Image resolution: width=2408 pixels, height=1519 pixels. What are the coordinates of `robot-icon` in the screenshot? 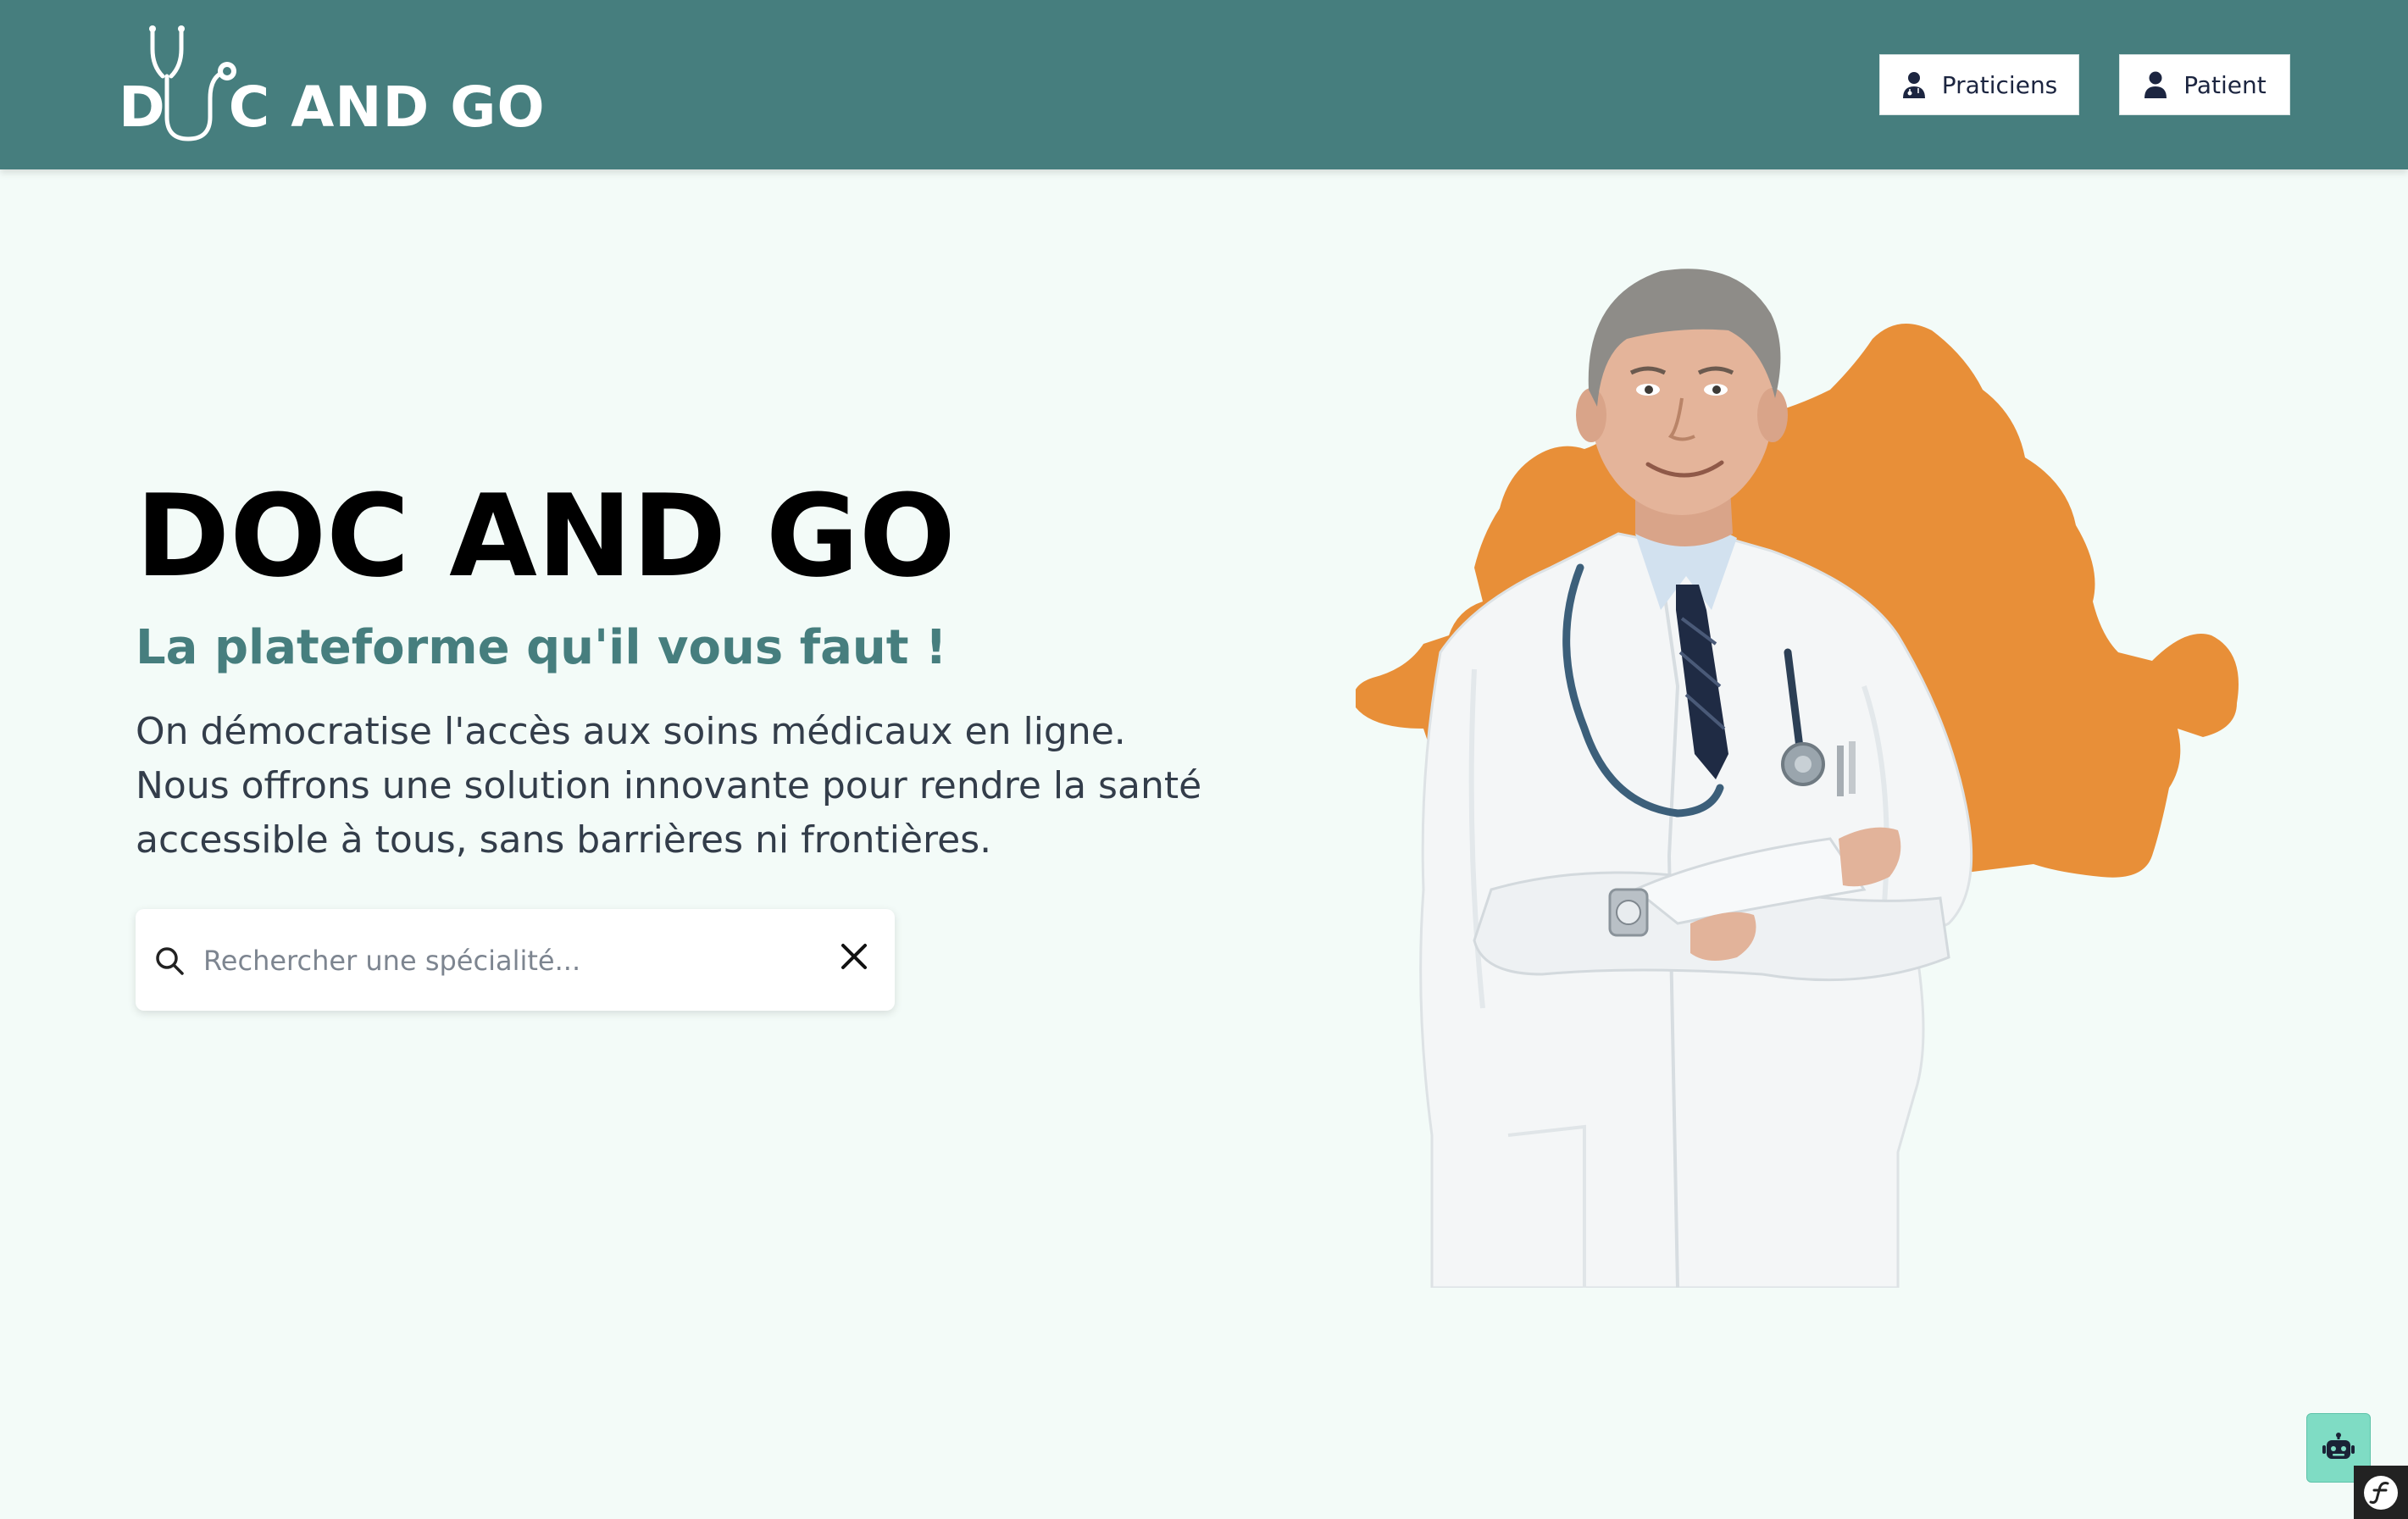 It's located at (2338, 1446).